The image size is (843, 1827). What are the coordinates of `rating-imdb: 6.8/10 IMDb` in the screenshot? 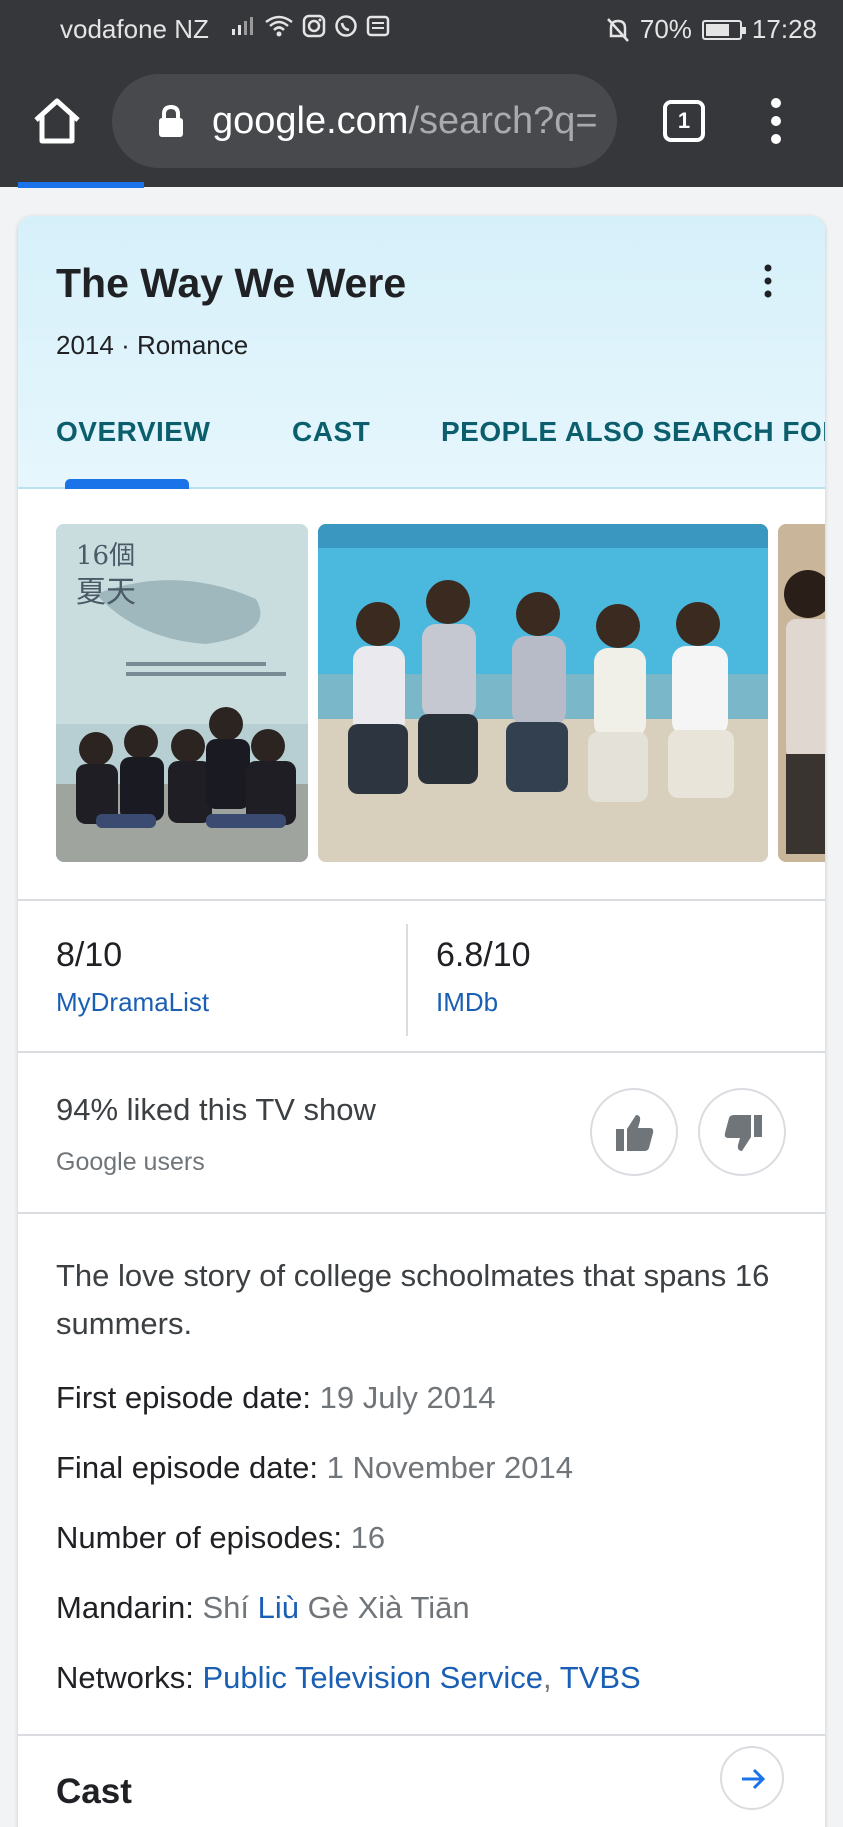 It's located at (483, 977).